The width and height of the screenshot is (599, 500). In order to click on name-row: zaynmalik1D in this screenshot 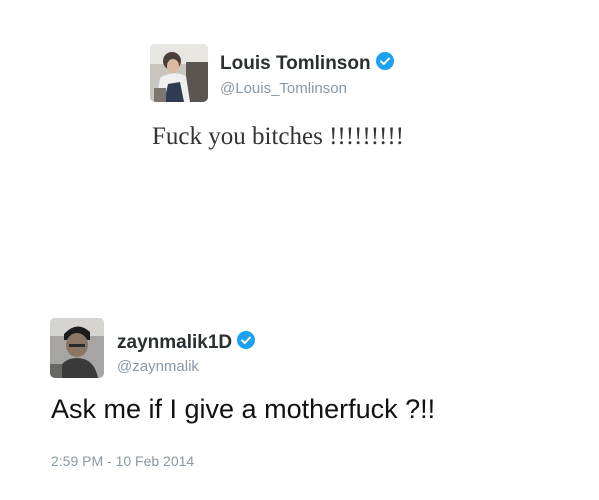, I will do `click(186, 342)`.